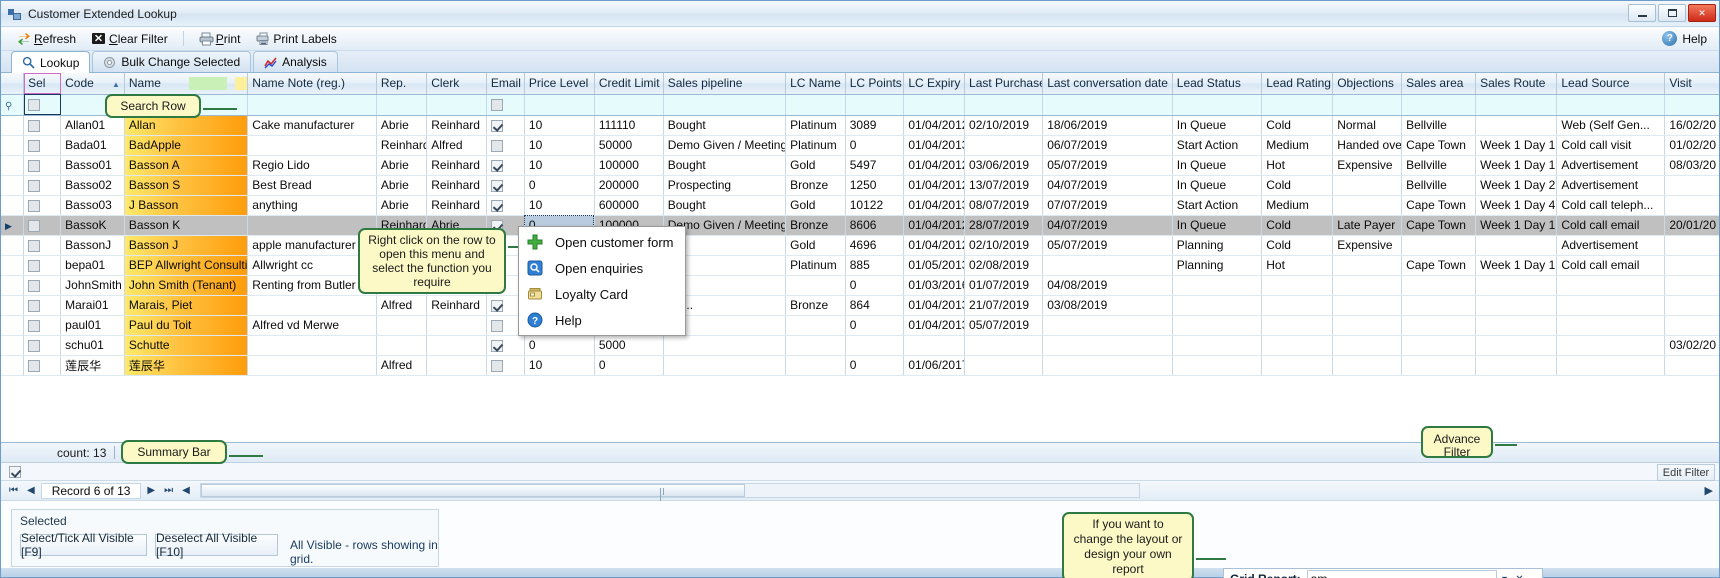 Image resolution: width=1720 pixels, height=578 pixels. I want to click on cell-route: Week 1 Day 1, so click(1516, 225).